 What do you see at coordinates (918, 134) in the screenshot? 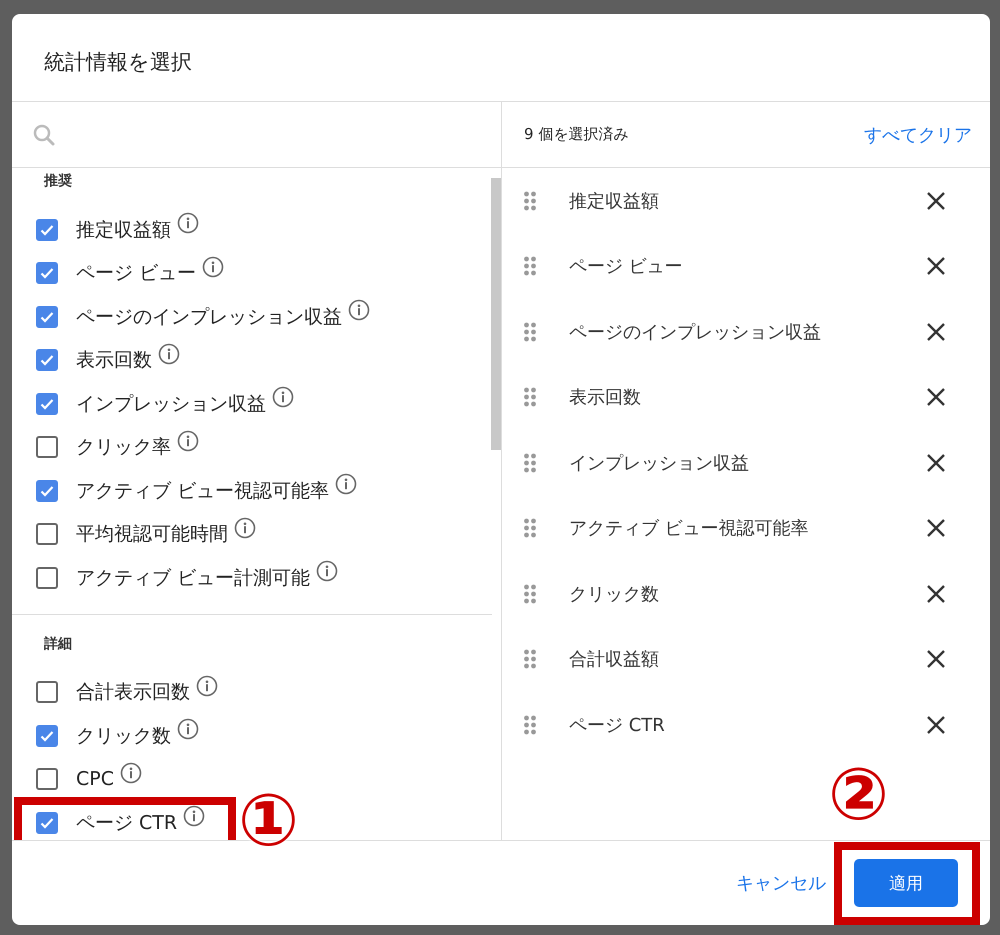
I see `clear-all-link: すべてクリア` at bounding box center [918, 134].